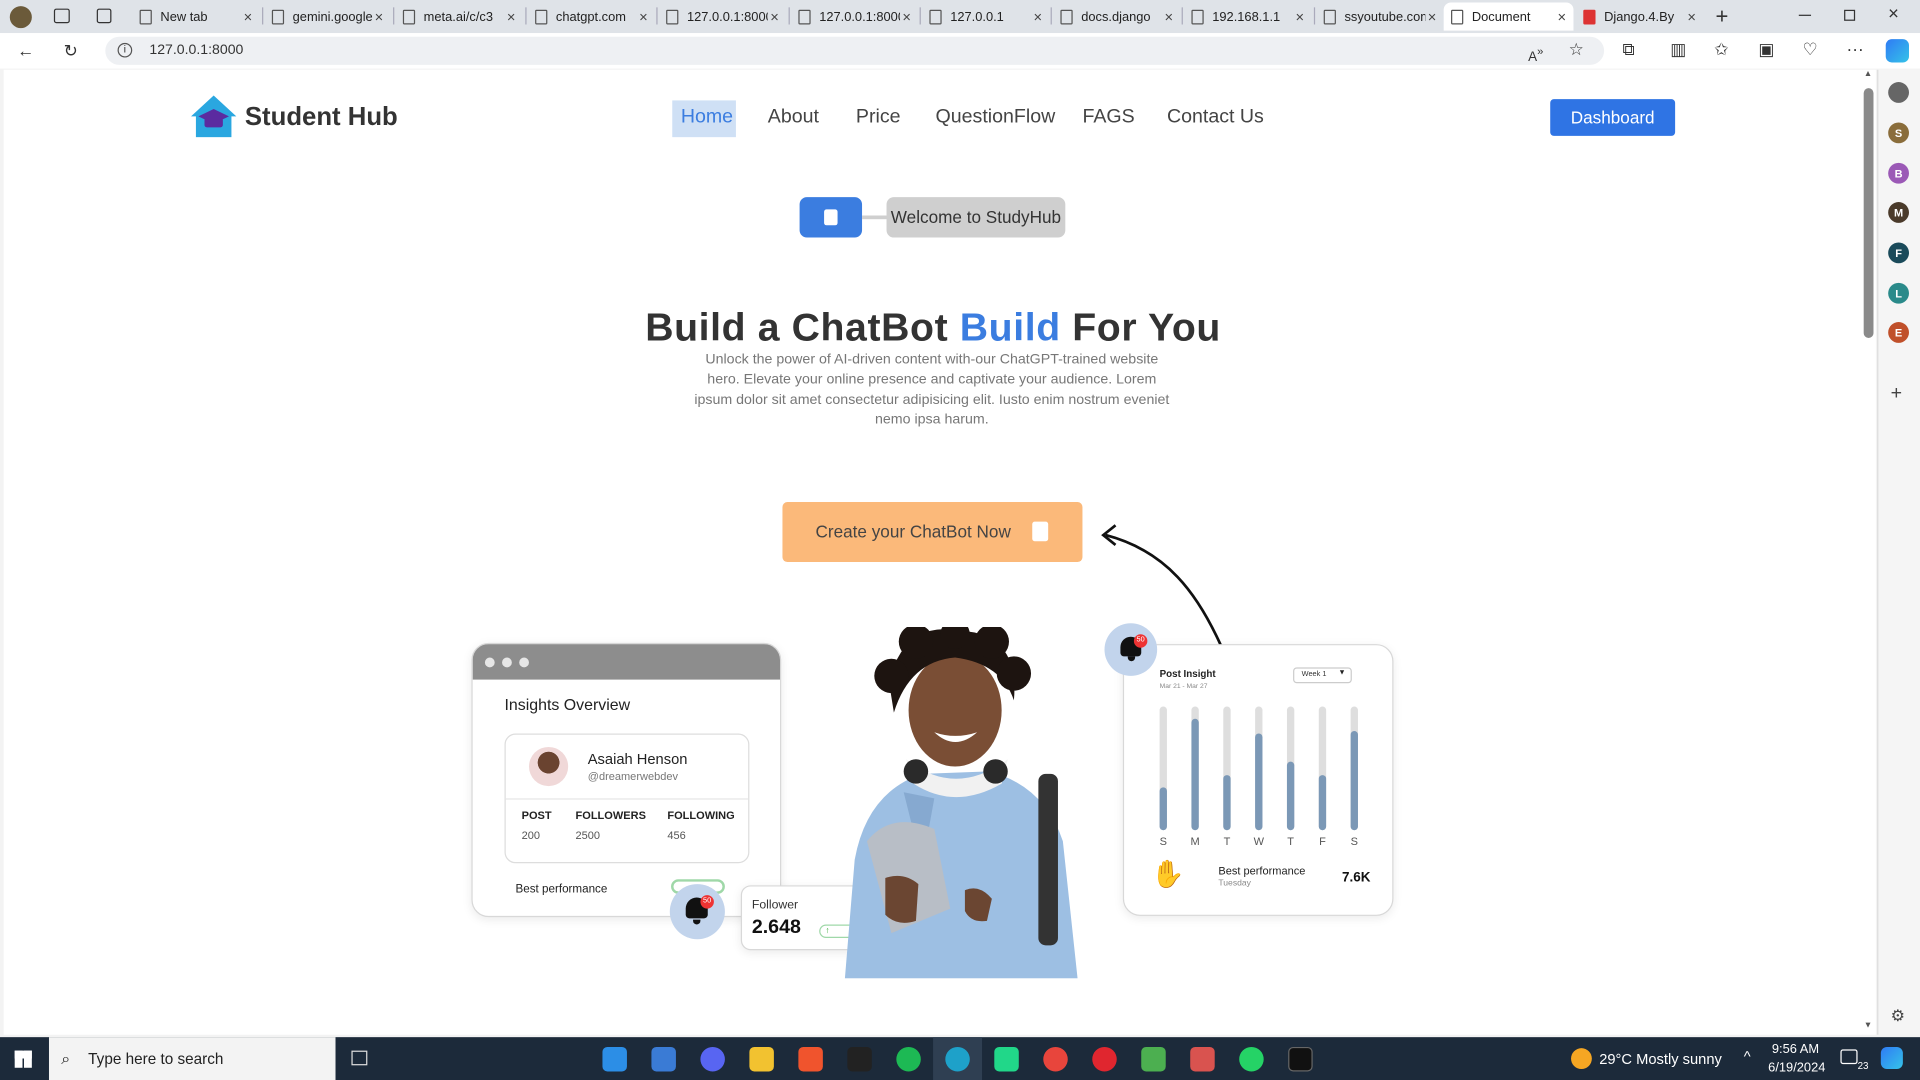 The image size is (1920, 1080). Describe the element at coordinates (831, 217) in the screenshot. I see `welcome-icon-box` at that location.